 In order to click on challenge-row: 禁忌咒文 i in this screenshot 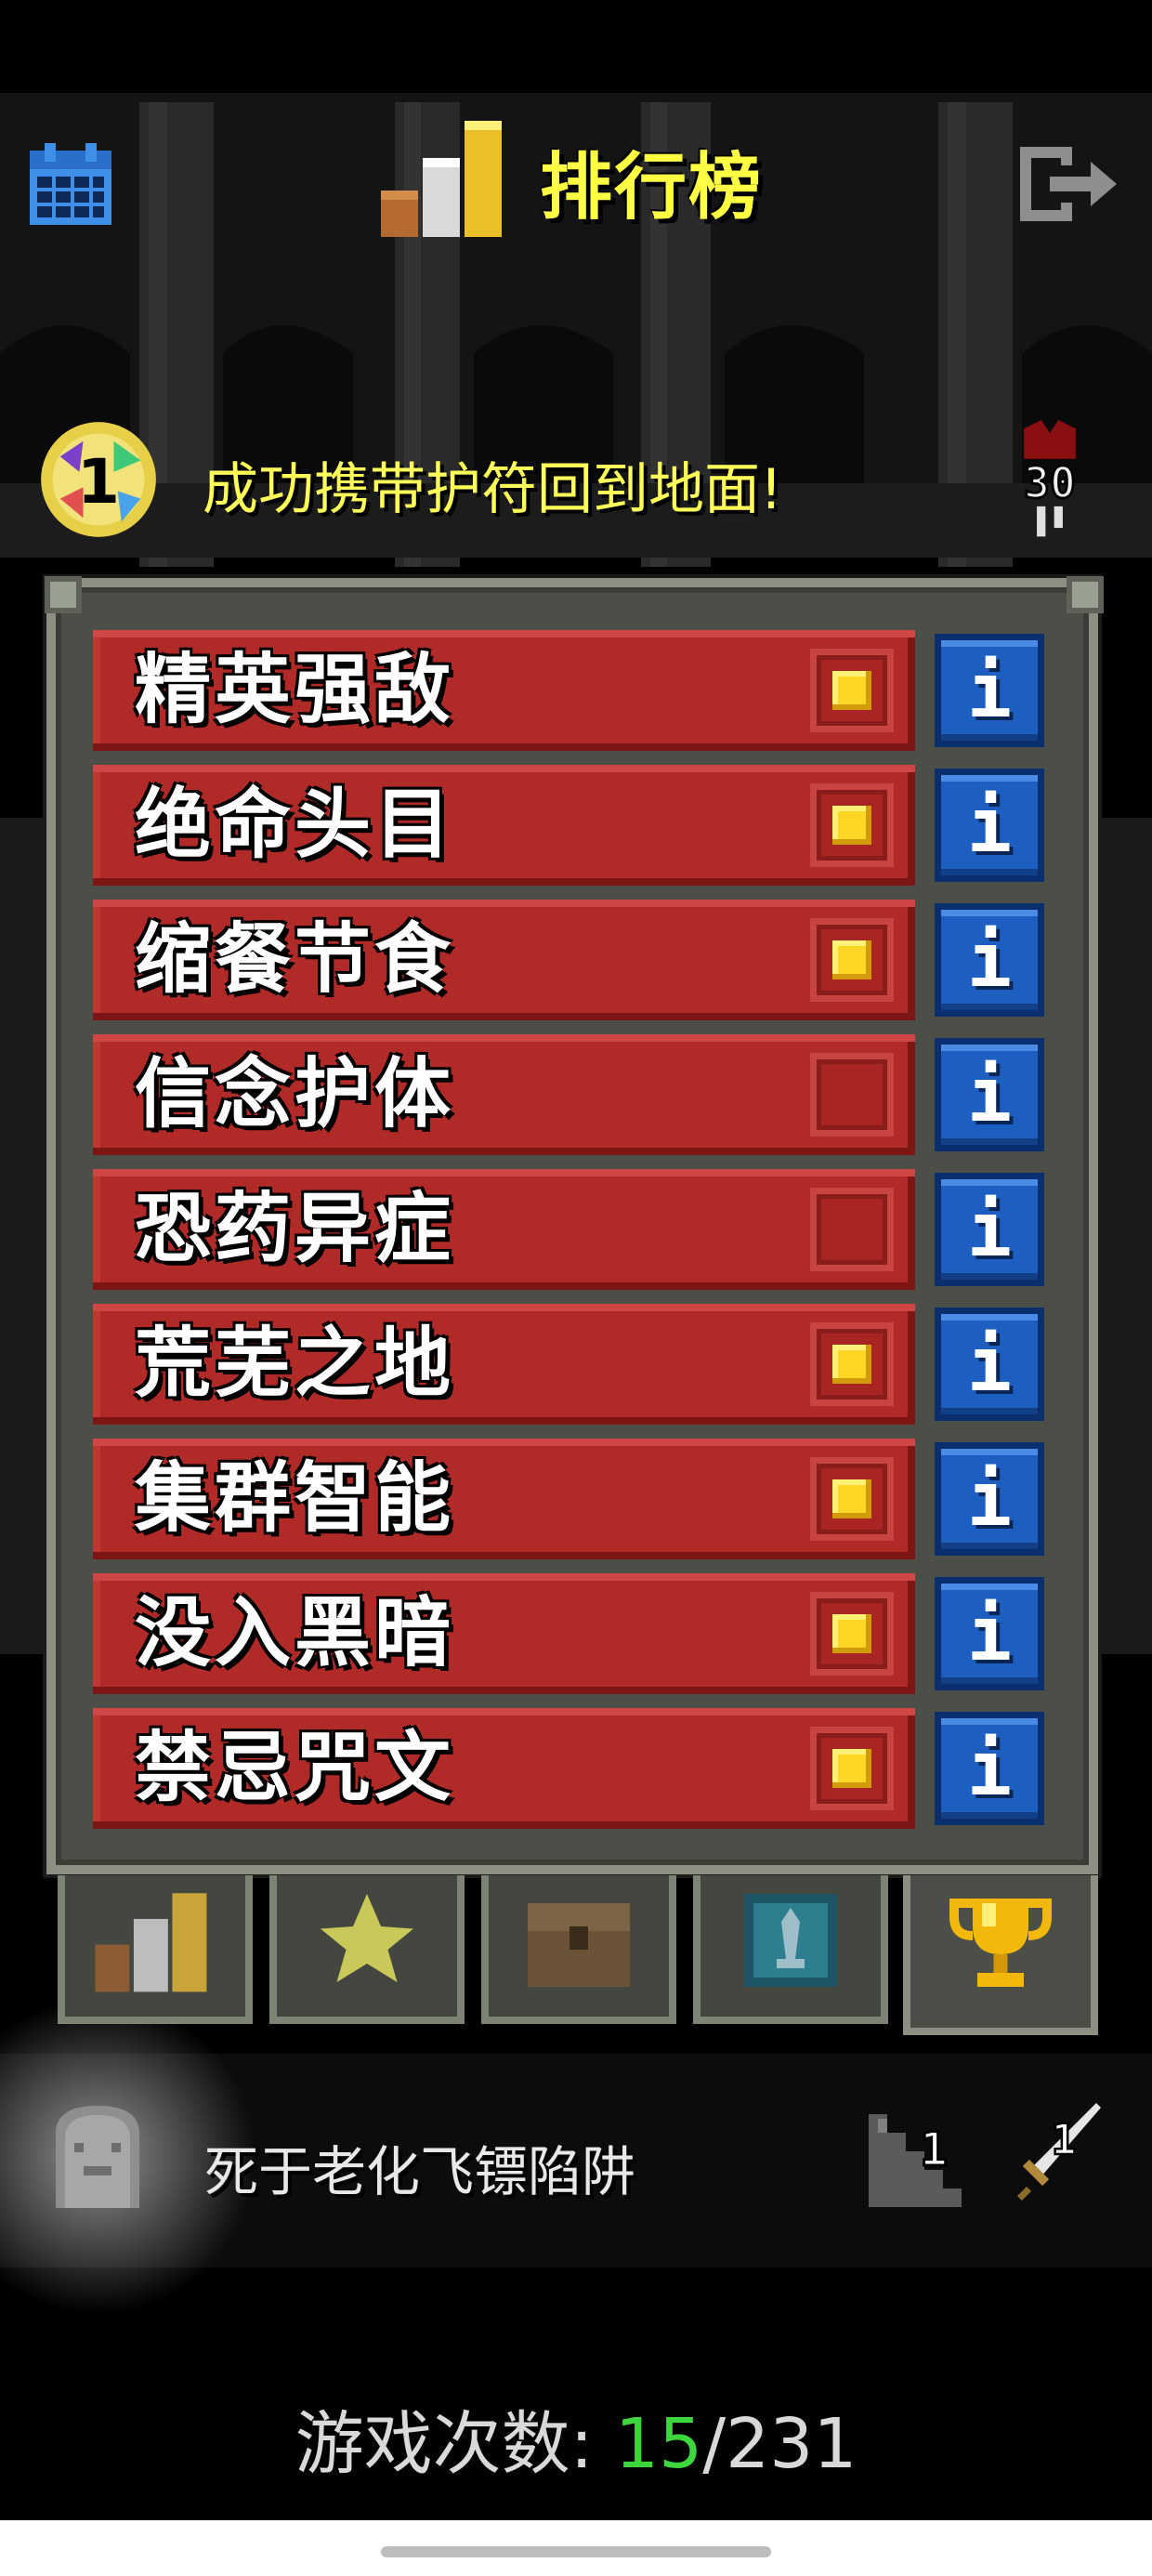, I will do `click(571, 1768)`.